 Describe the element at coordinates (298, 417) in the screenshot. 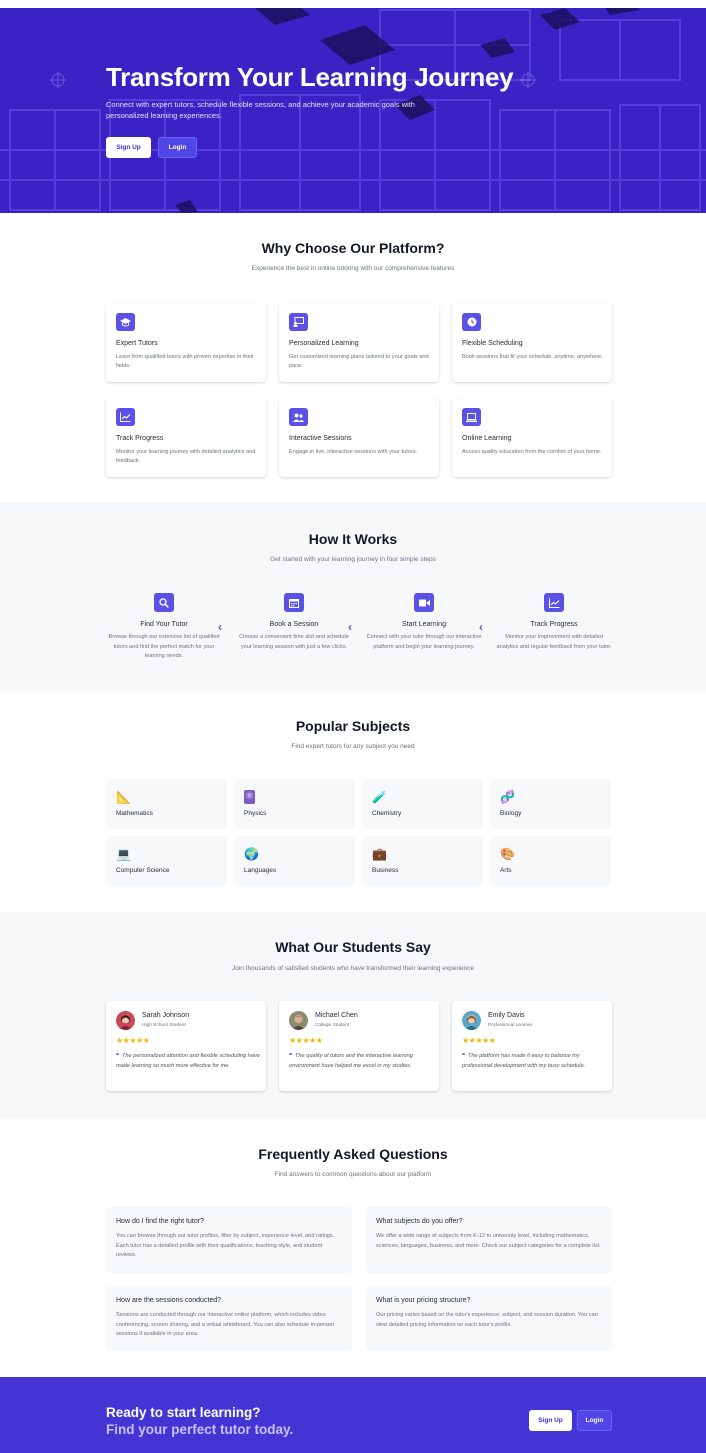

I see `users-icon` at that location.